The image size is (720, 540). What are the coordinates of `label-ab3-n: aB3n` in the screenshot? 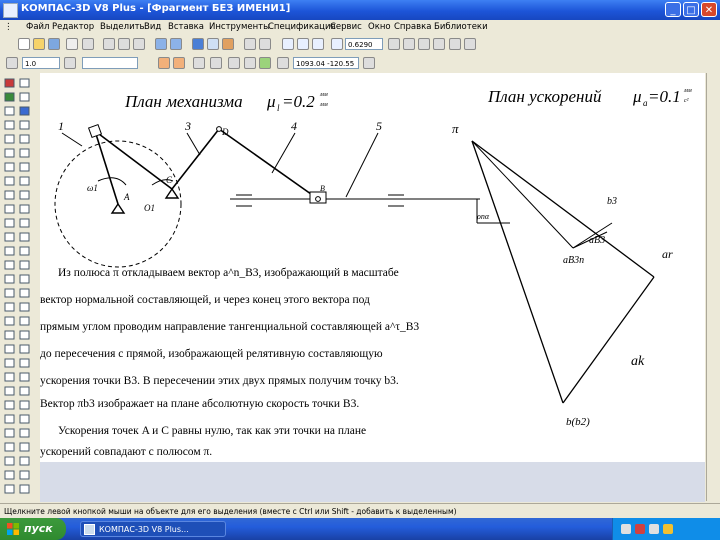 It's located at (573, 260).